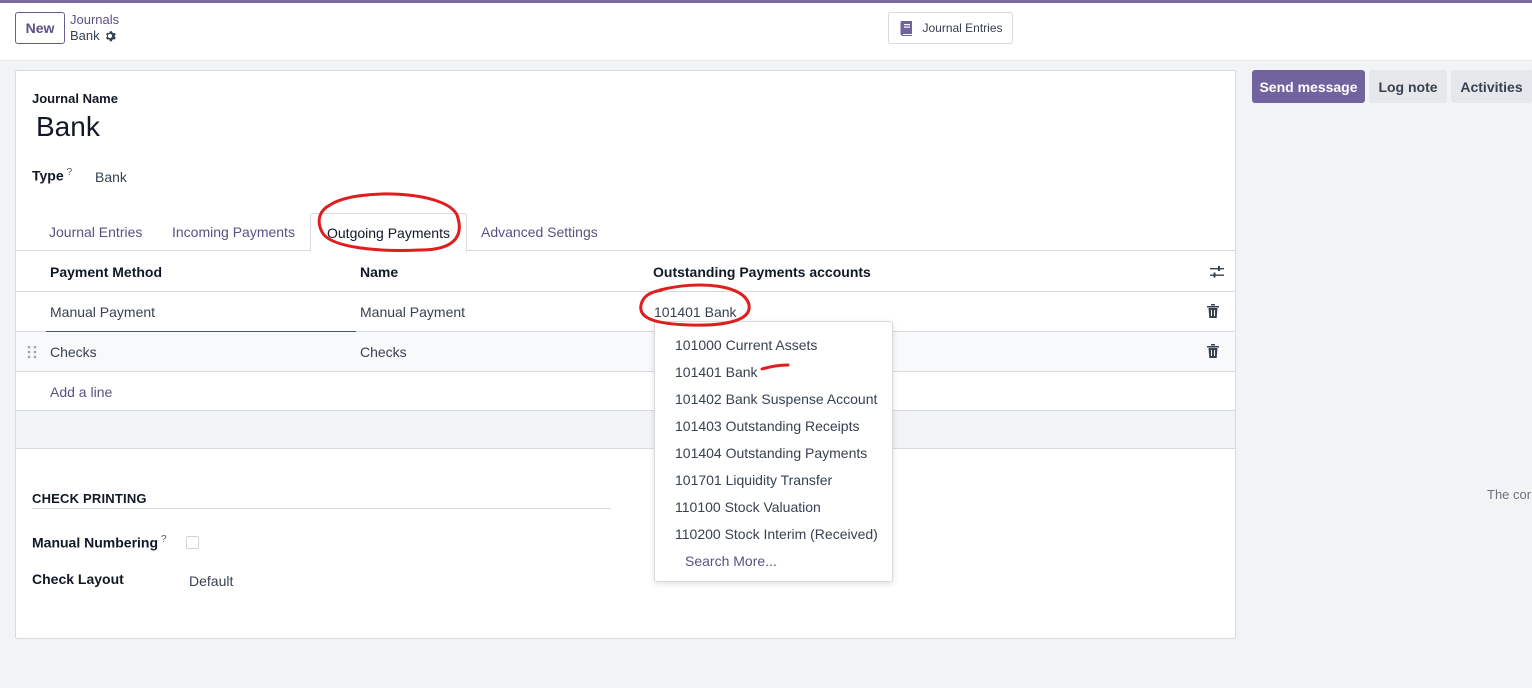 This screenshot has width=1532, height=688. Describe the element at coordinates (89, 498) in the screenshot. I see `check-printing-title: CHECK PRINTING` at that location.